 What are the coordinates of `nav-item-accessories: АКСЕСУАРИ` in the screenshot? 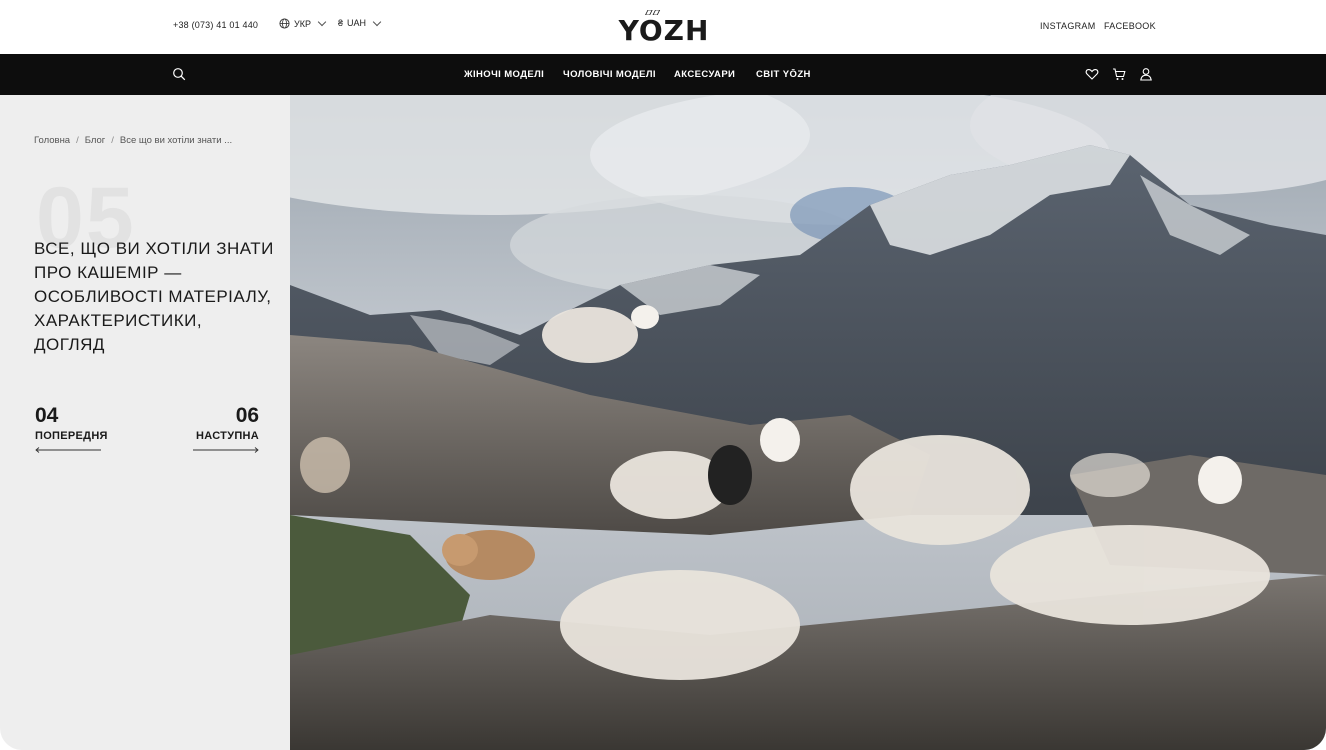 It's located at (704, 74).